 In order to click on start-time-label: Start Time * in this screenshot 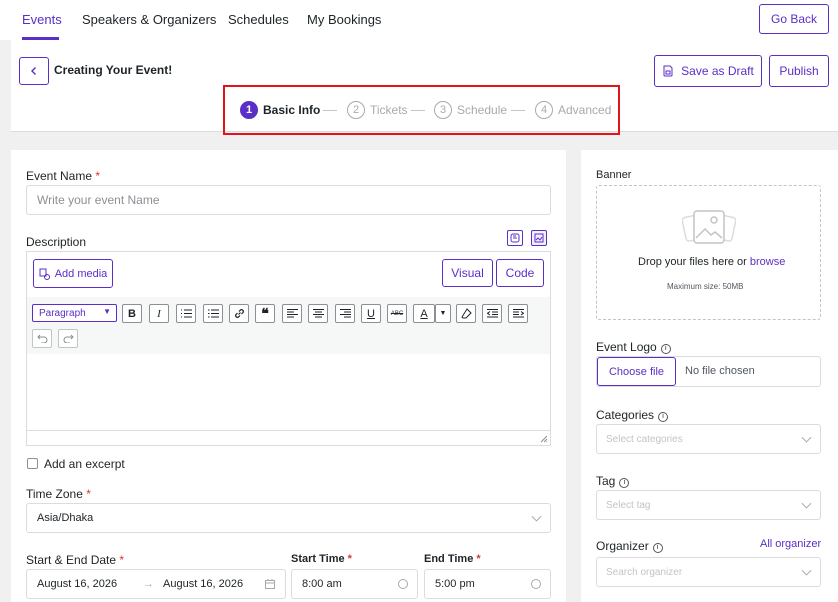, I will do `click(321, 559)`.